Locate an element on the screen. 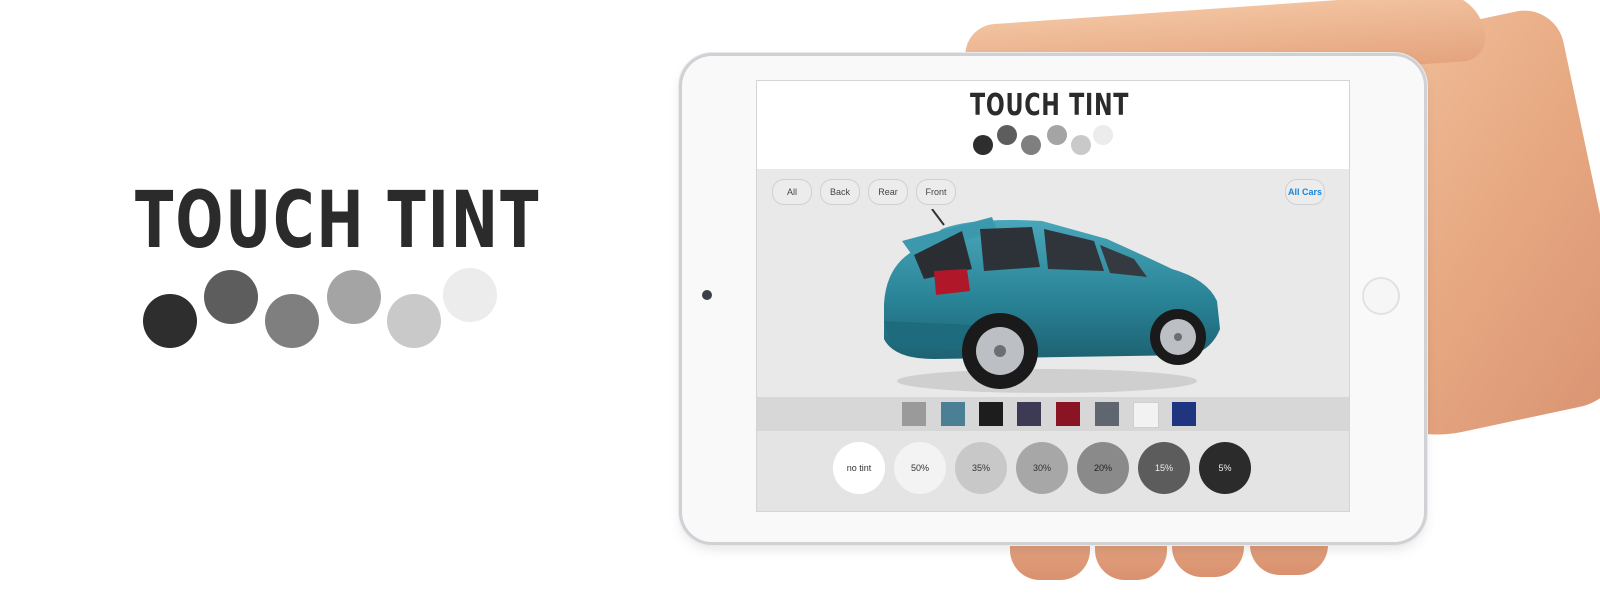 Image resolution: width=1600 pixels, height=600 pixels. camera-icon is located at coordinates (707, 295).